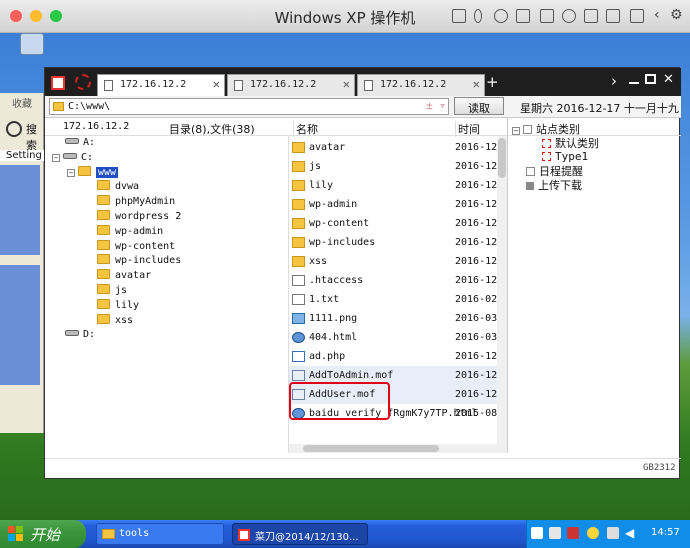 The width and height of the screenshot is (690, 548). I want to click on upload-download-node: 上传下载, so click(554, 185).